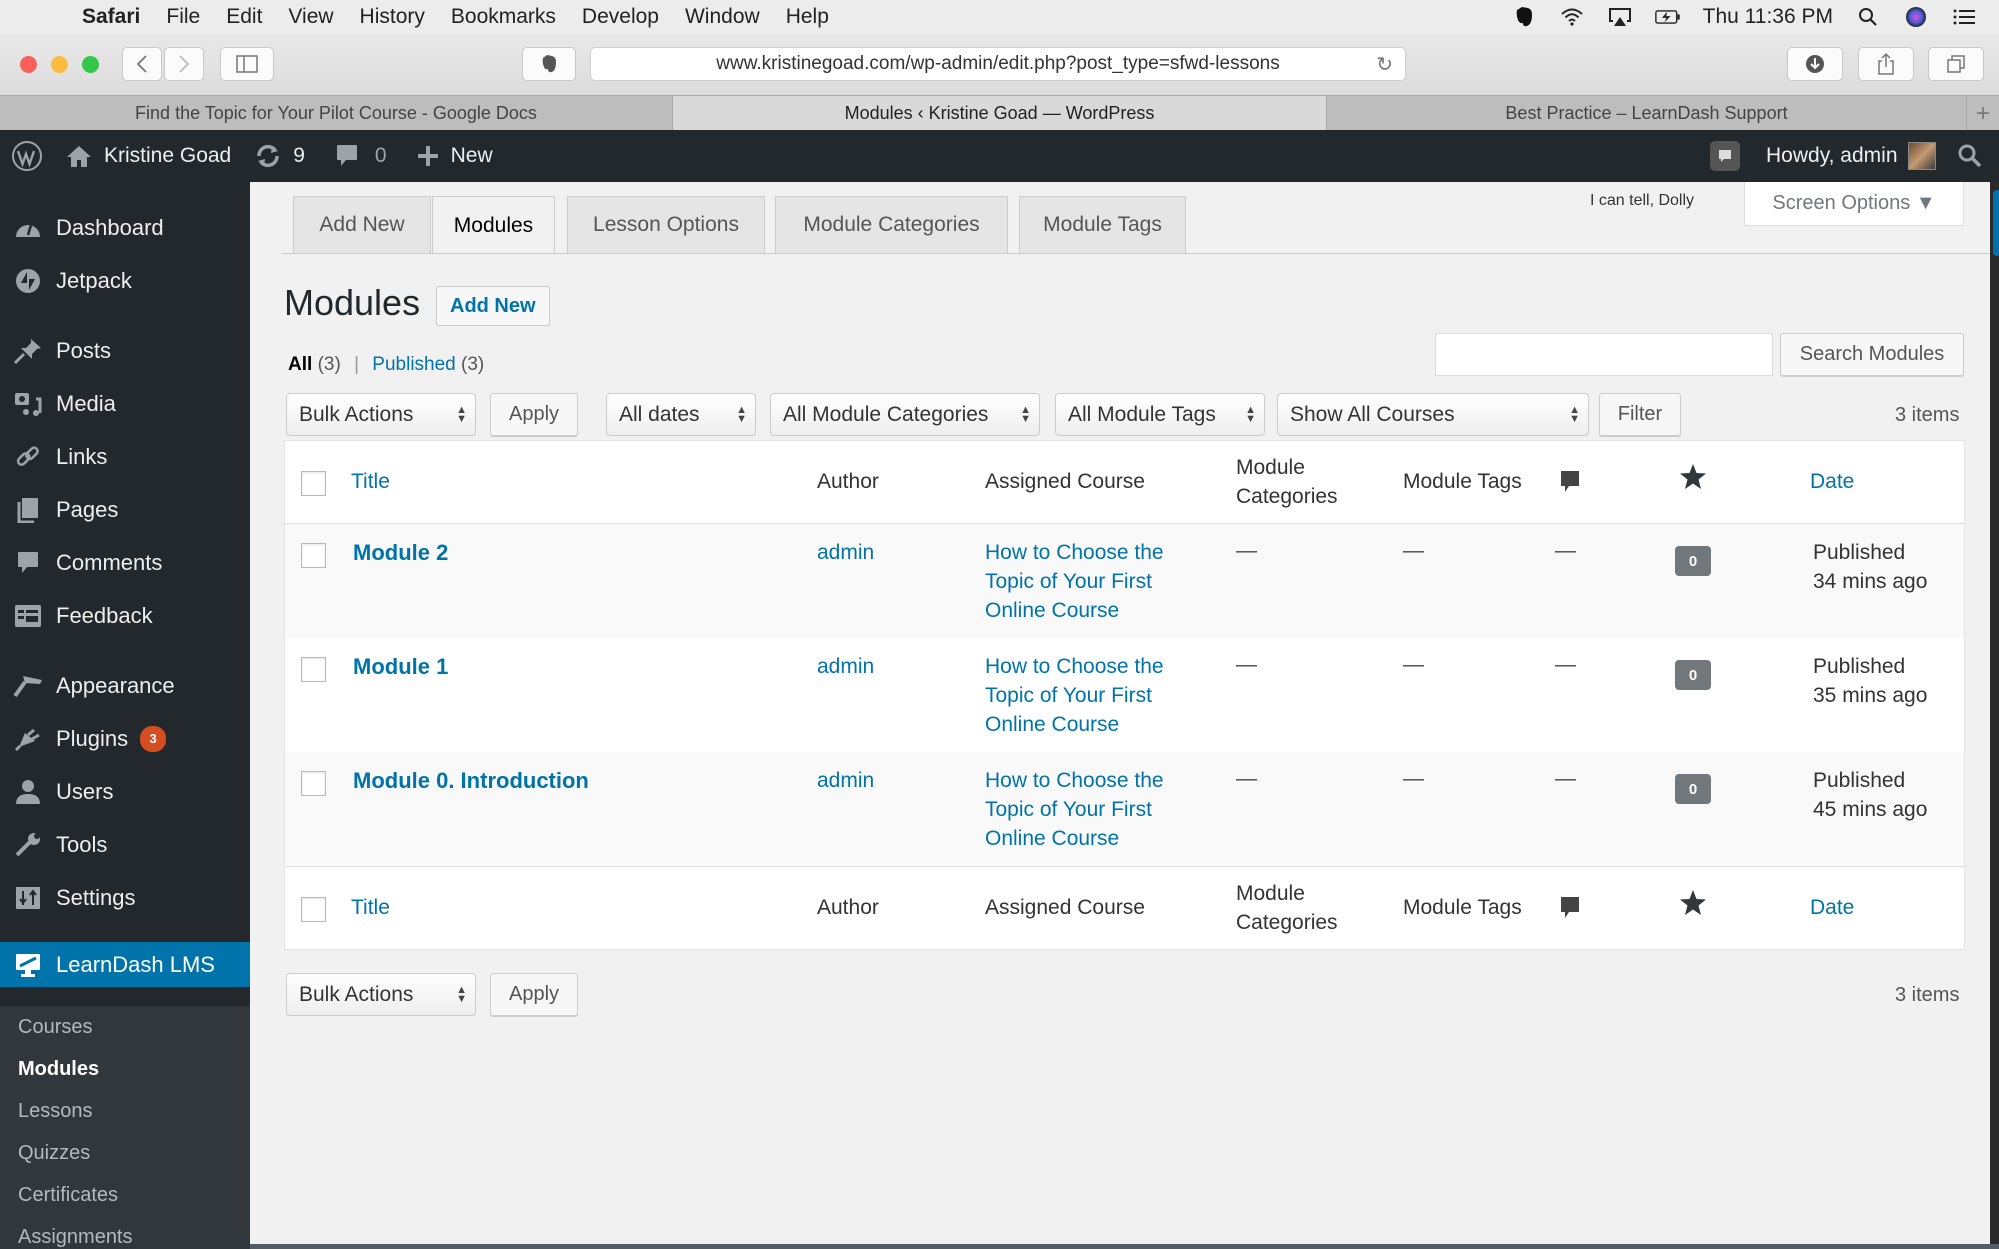  I want to click on filter-button: Filter, so click(1640, 414).